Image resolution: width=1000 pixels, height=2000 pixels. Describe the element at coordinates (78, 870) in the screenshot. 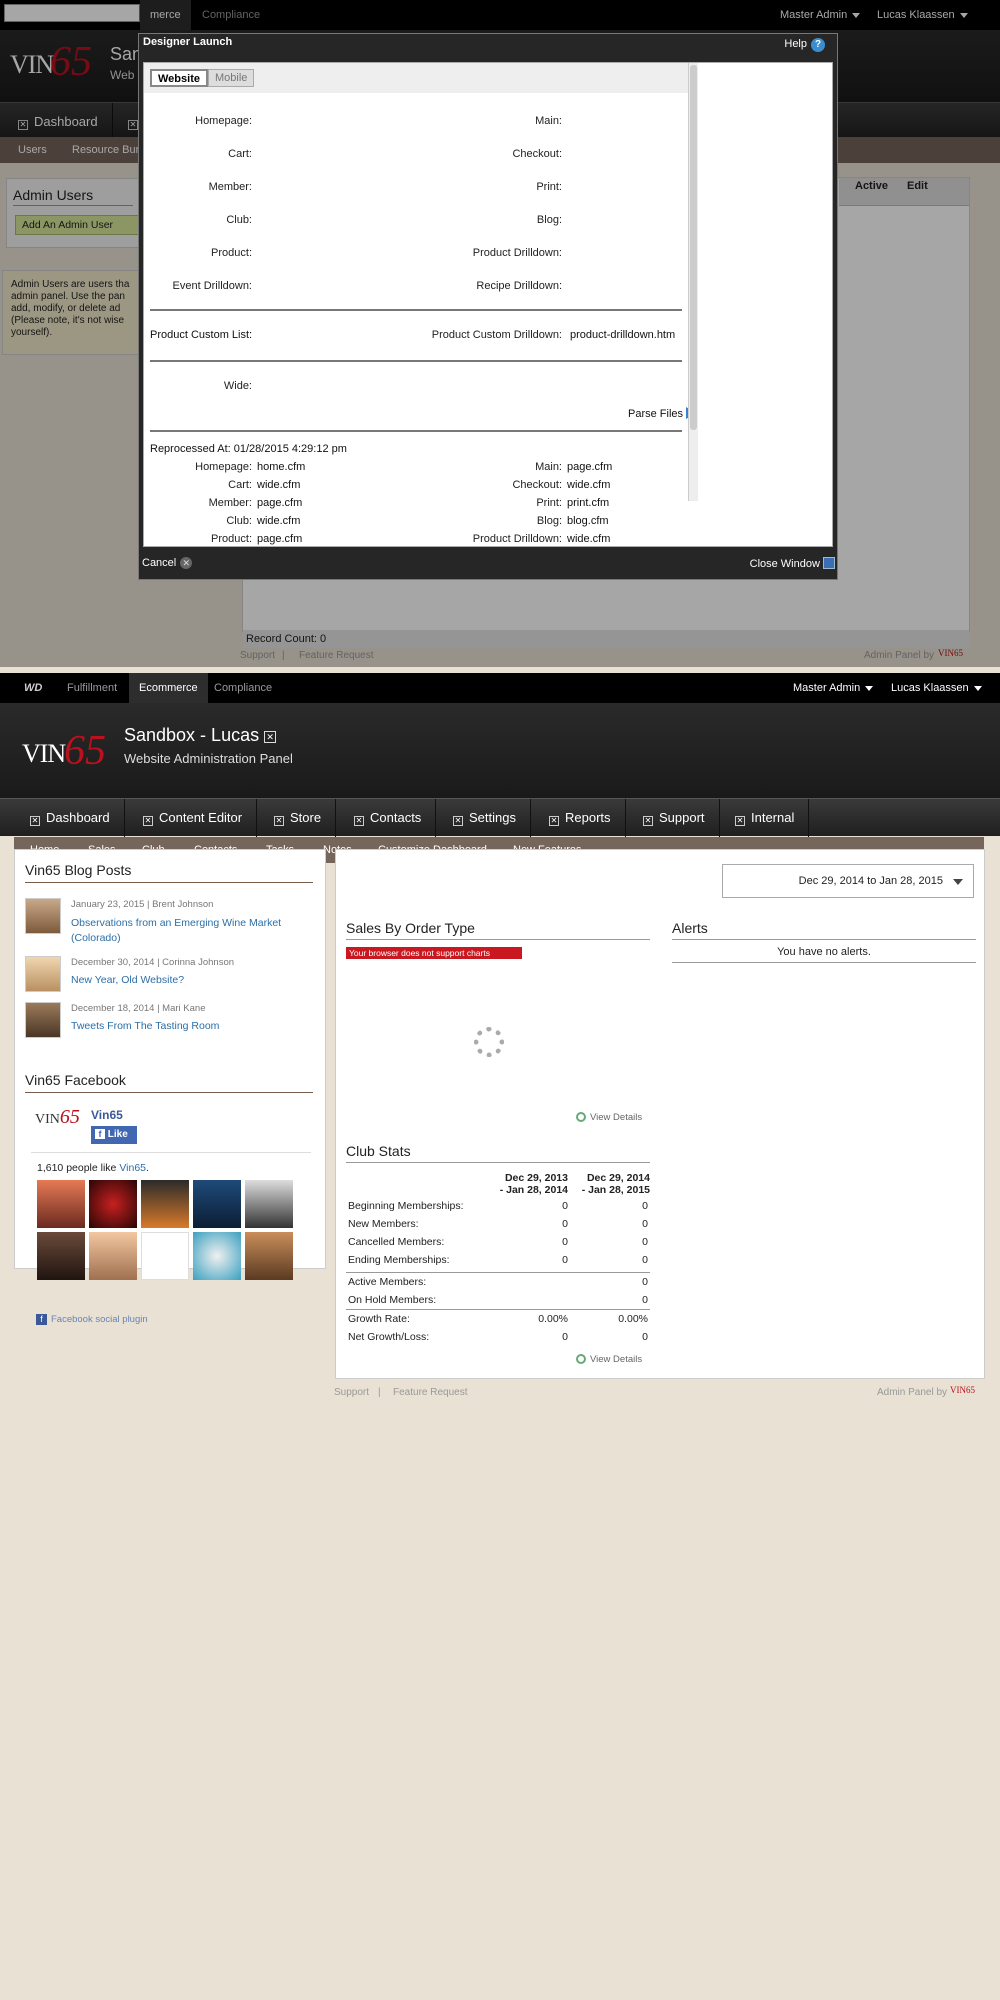

I see `blog-title: Vin65 Blog Posts` at that location.